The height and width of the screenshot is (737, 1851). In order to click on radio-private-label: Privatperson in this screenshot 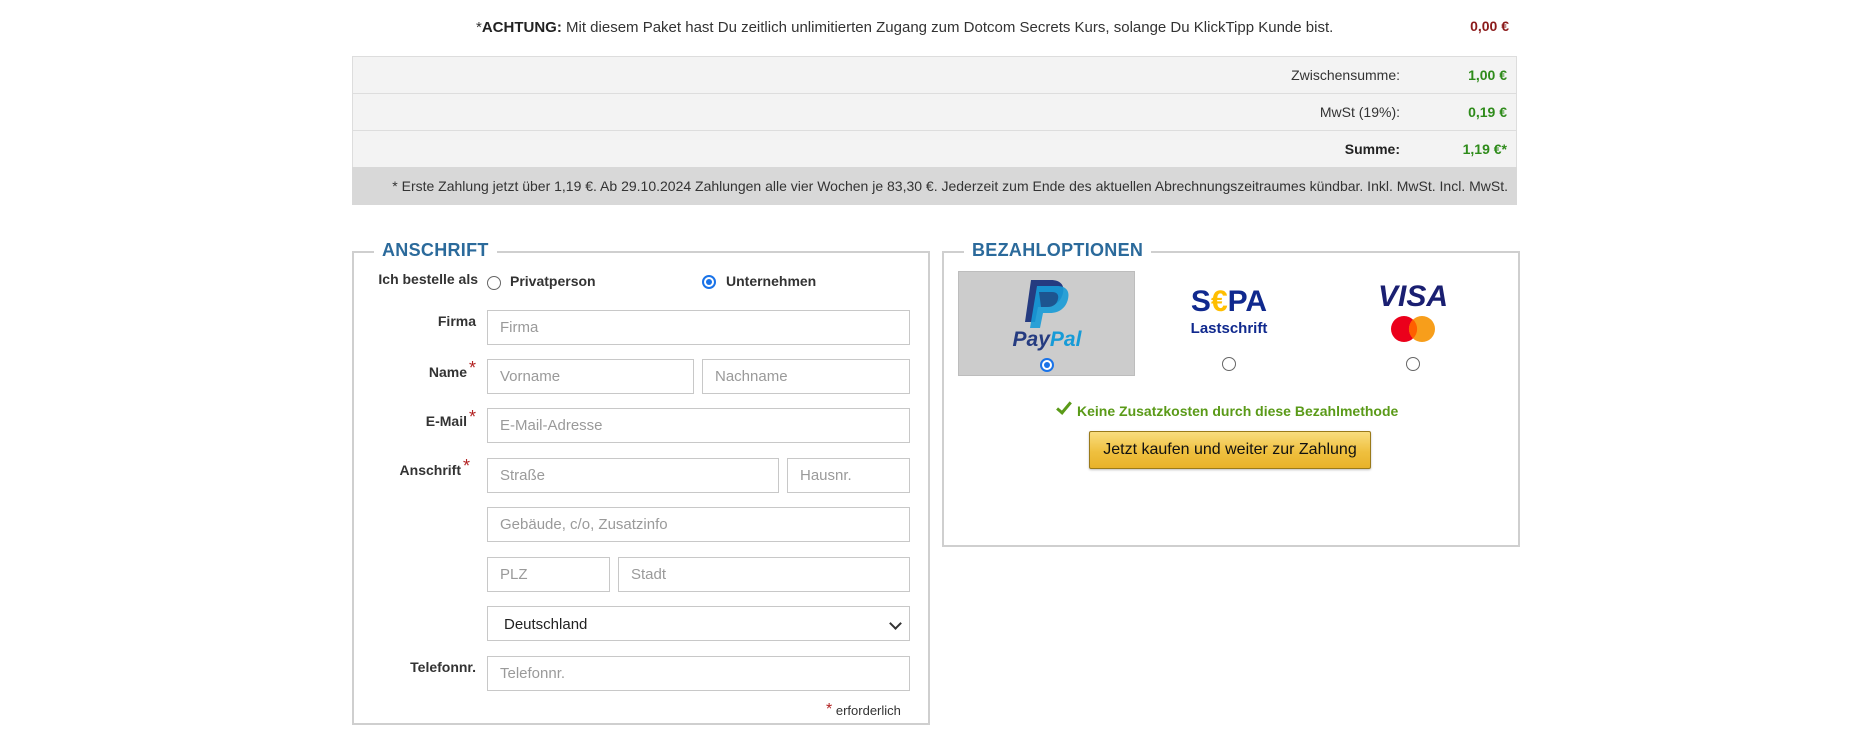, I will do `click(553, 281)`.